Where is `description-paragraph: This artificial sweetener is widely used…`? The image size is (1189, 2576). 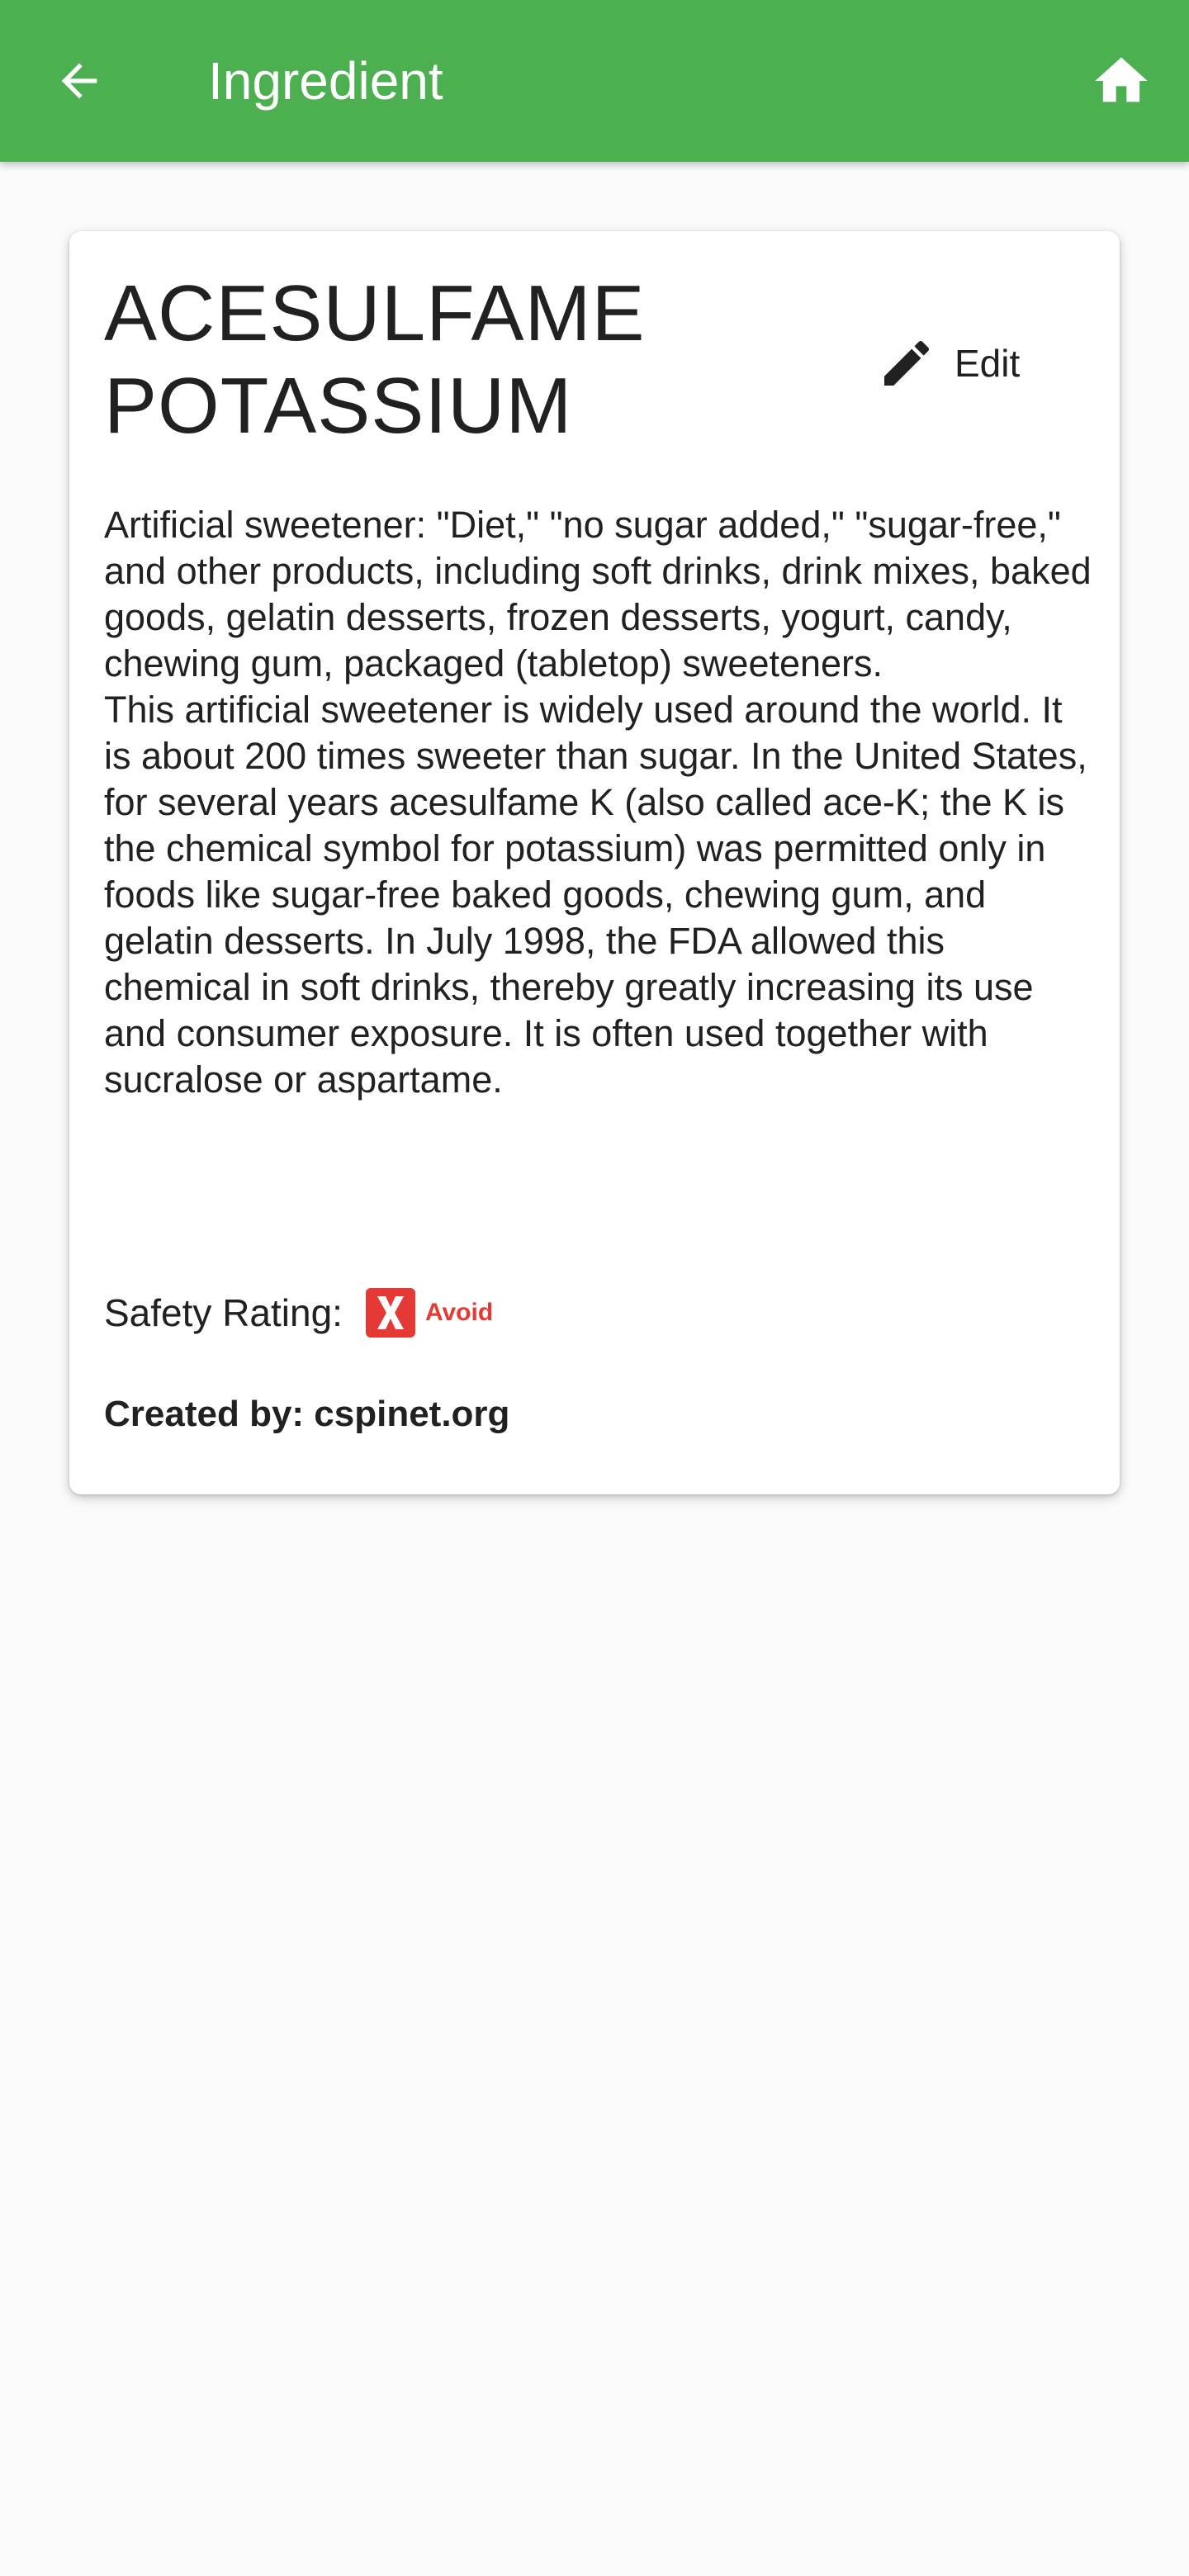
description-paragraph: This artificial sweetener is widely used… is located at coordinates (595, 895).